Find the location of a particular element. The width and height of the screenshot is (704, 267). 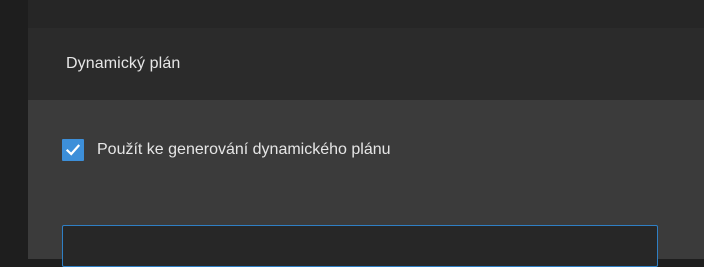

top-strip is located at coordinates (366, 14).